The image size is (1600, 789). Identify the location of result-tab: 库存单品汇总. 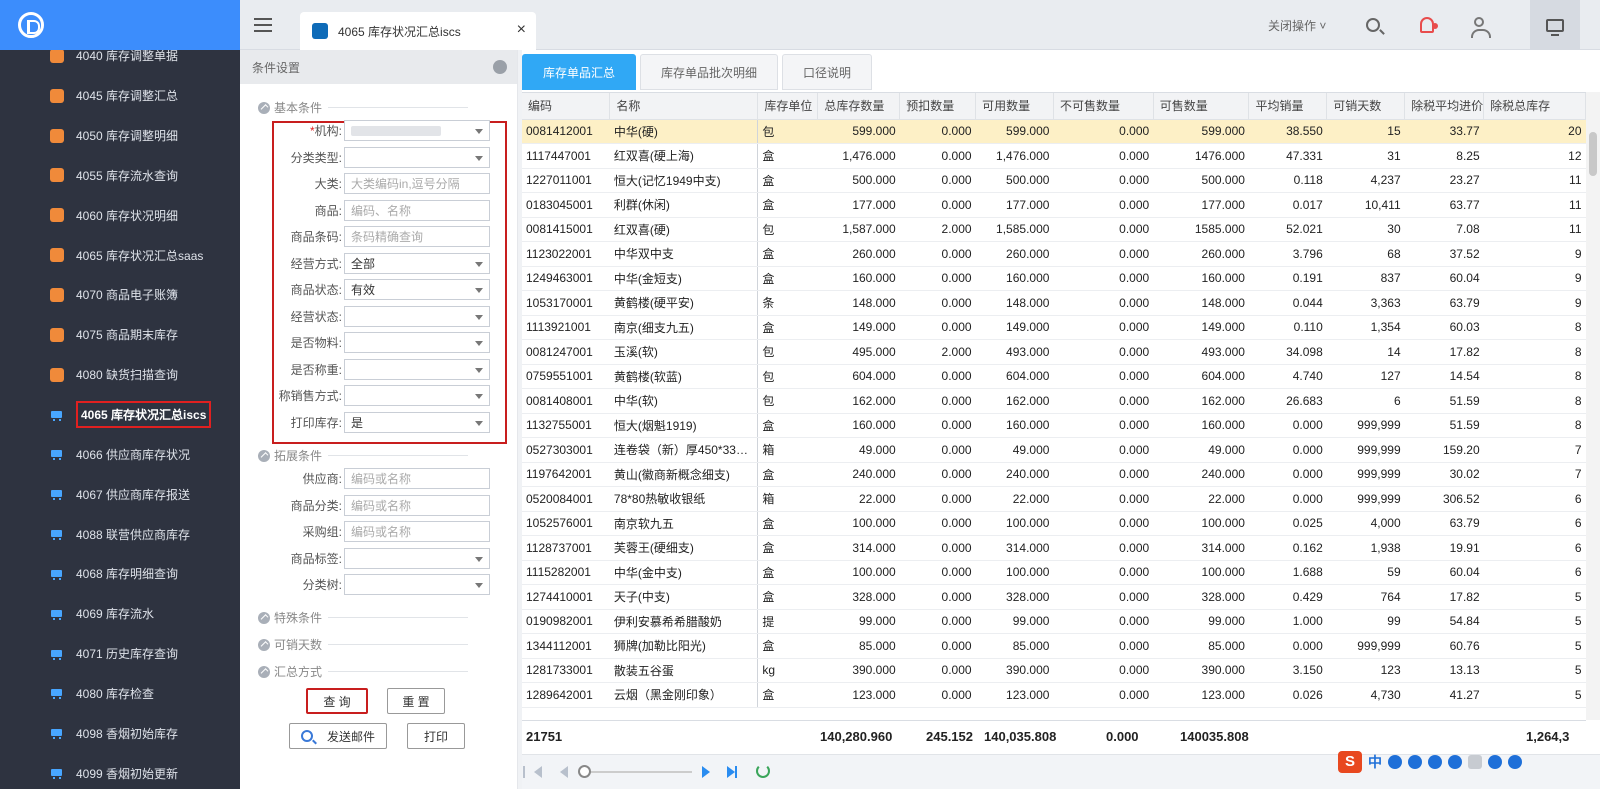
(579, 72).